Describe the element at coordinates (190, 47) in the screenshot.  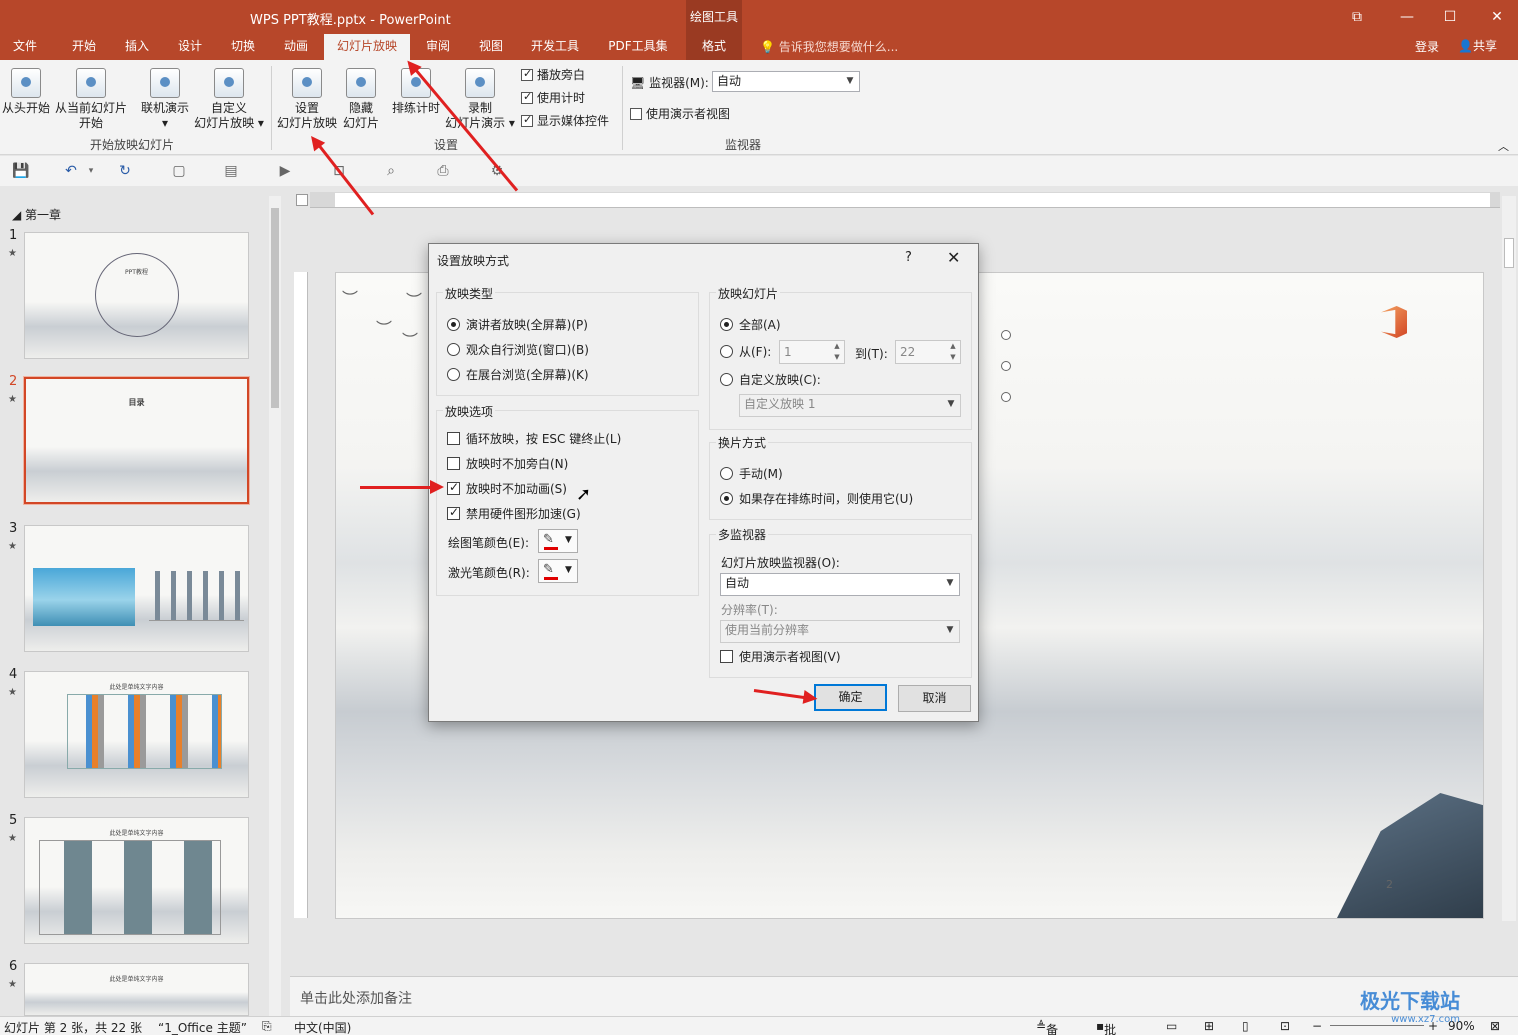
I see `tab-design: 设计` at that location.